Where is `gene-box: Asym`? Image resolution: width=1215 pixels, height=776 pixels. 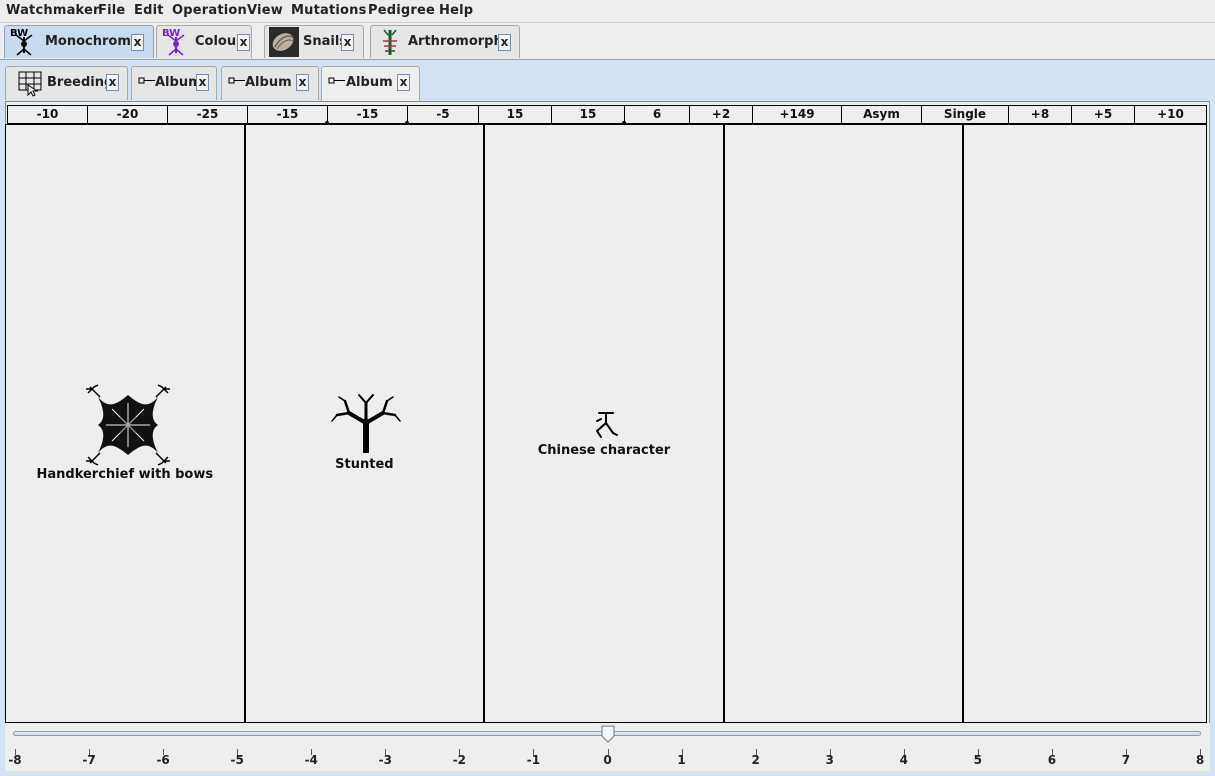 gene-box: Asym is located at coordinates (882, 114).